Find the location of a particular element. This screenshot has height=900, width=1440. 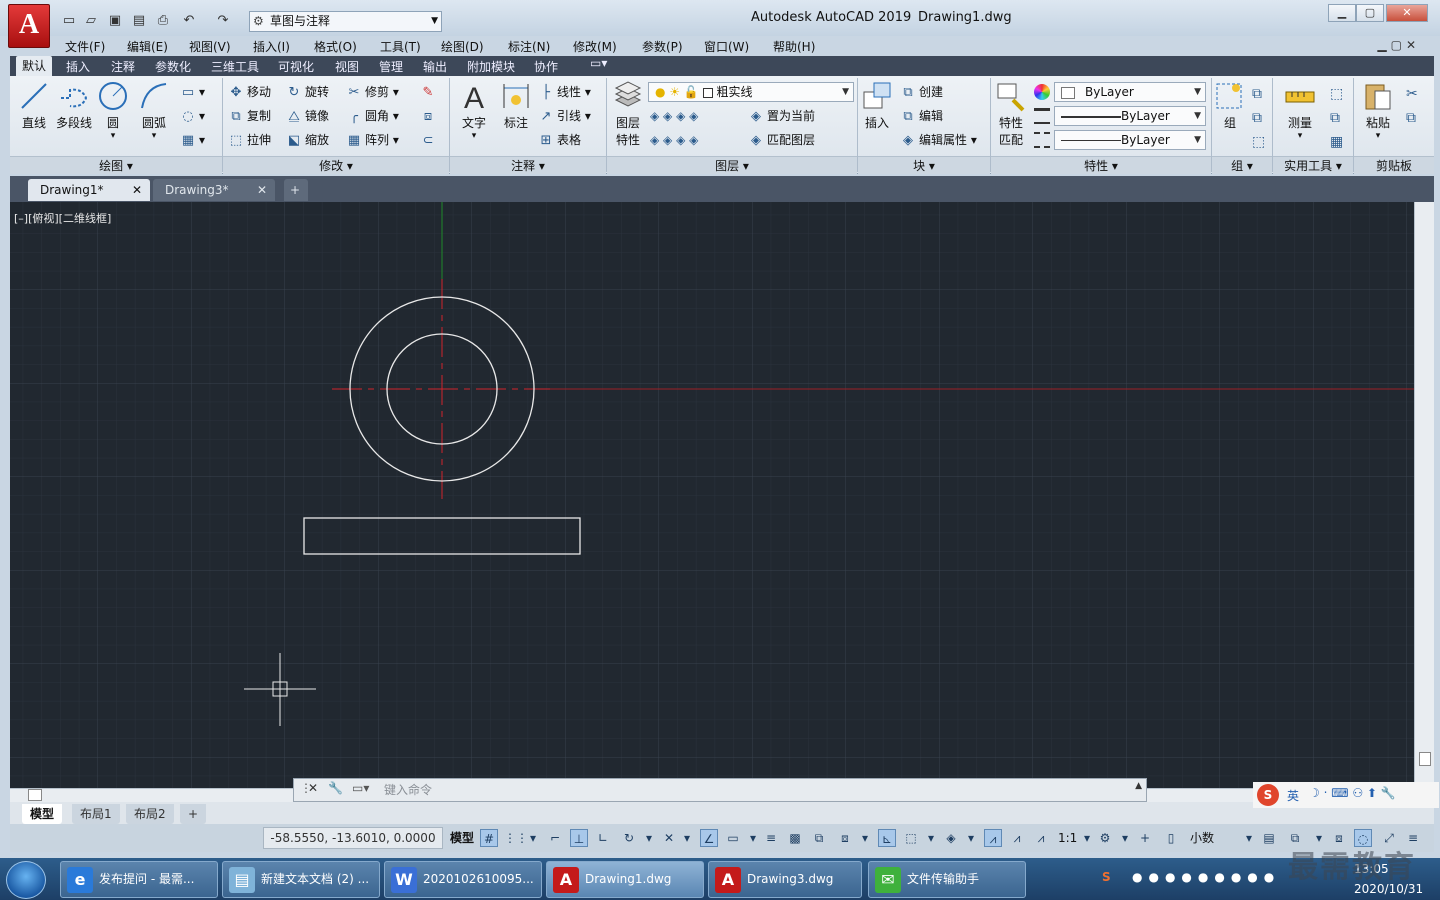

text-button: A 文字 ▾ is located at coordinates (474, 110).